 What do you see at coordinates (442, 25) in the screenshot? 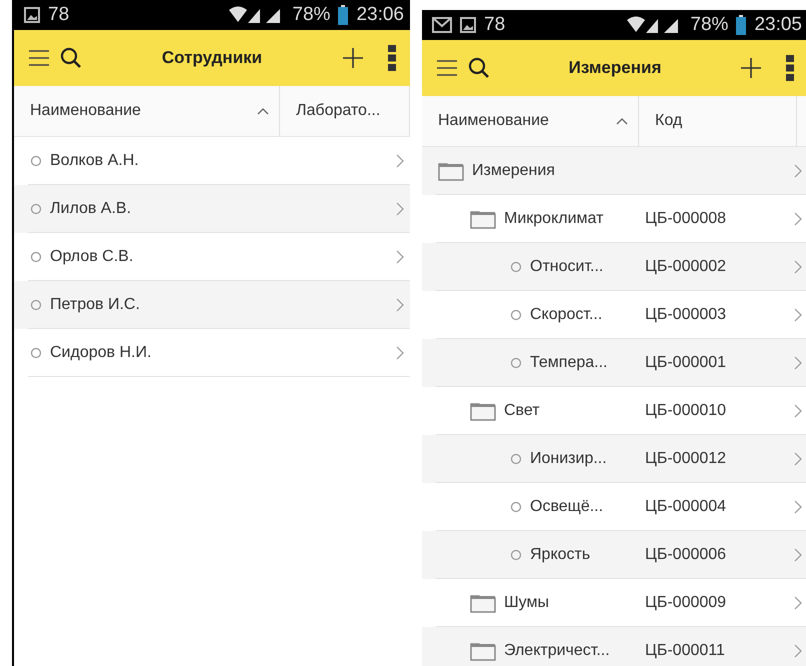
I see `mail-icon` at bounding box center [442, 25].